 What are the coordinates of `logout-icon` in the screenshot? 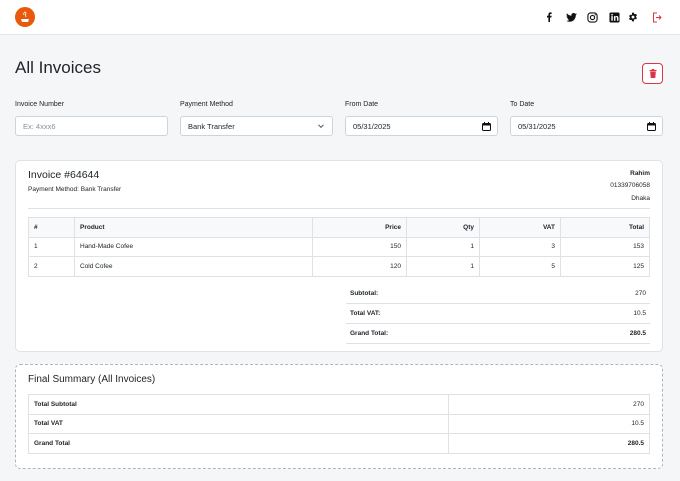 It's located at (657, 17).